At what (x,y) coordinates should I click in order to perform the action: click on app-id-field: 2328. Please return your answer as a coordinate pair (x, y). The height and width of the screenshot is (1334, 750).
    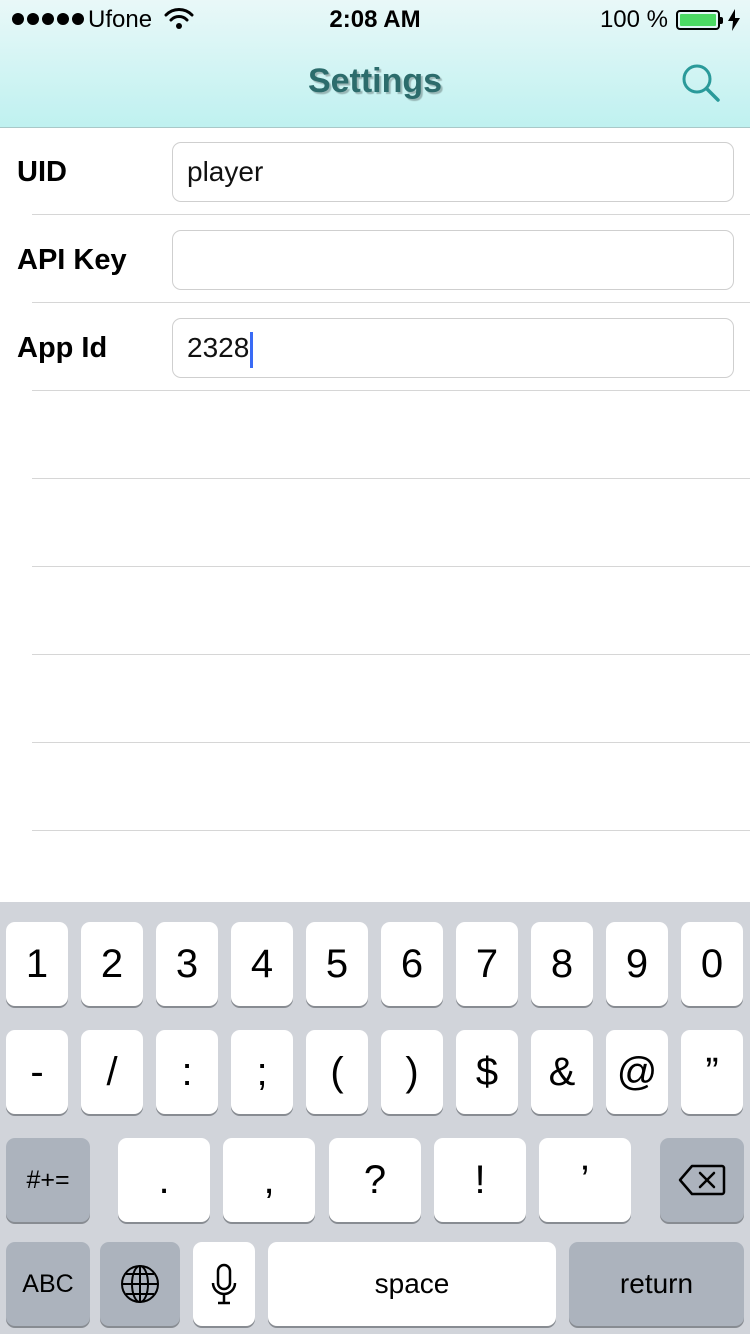
    Looking at the image, I should click on (453, 348).